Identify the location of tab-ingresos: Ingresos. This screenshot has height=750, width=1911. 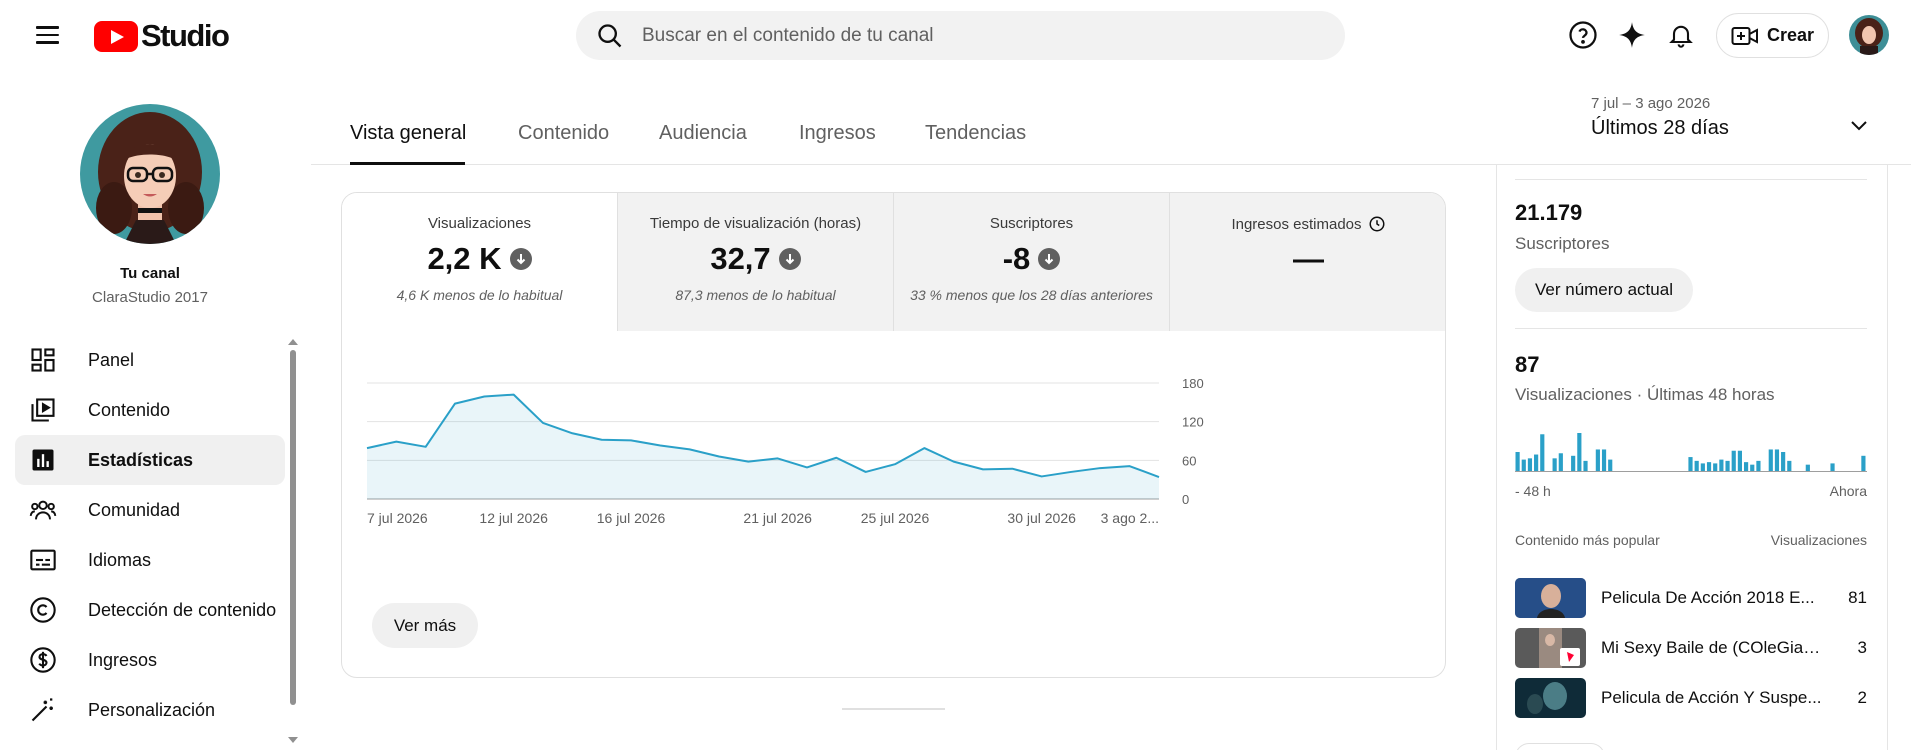
(837, 133).